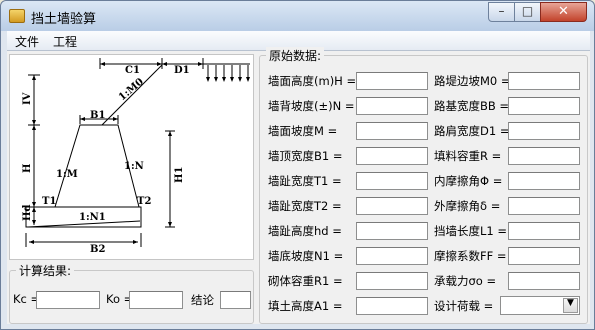 This screenshot has height=330, width=595. Describe the element at coordinates (65, 41) in the screenshot. I see `menu-project: 工程` at that location.